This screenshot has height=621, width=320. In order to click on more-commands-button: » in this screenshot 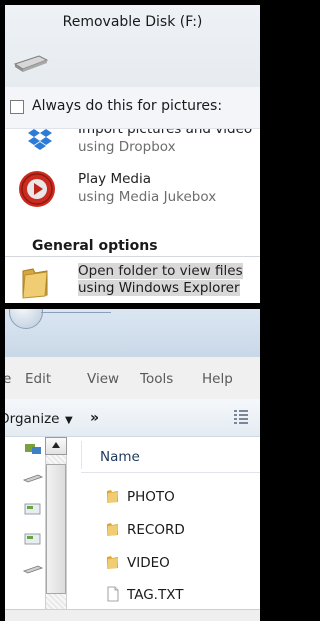, I will do `click(94, 418)`.